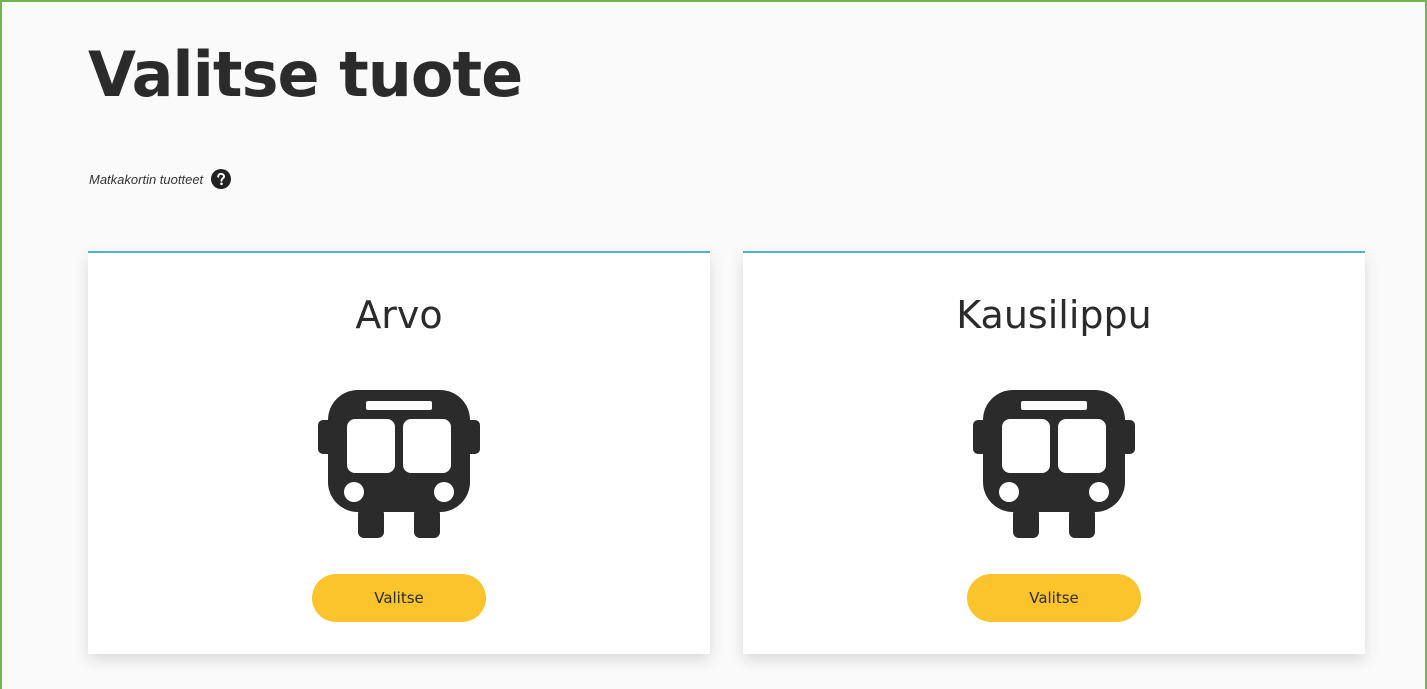 This screenshot has width=1427, height=689. I want to click on question-circle-icon, so click(221, 179).